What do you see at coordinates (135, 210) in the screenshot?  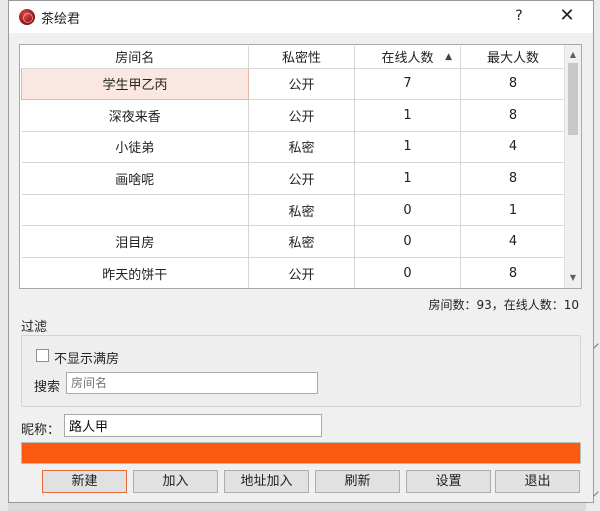 I see `table-cell-room-name` at bounding box center [135, 210].